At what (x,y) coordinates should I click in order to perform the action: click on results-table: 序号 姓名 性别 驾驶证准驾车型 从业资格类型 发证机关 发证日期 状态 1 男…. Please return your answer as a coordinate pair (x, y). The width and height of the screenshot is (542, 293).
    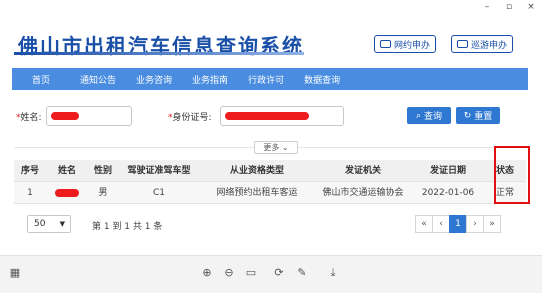
    Looking at the image, I should click on (270, 182).